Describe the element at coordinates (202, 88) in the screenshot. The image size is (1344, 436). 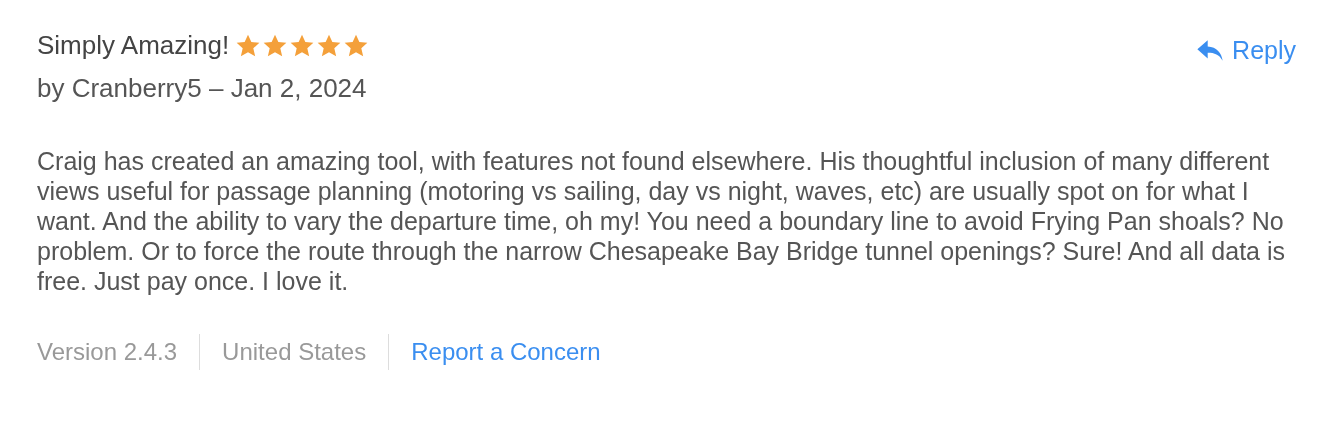
I see `review-byline: by Cranberry5 – Jan 2, 2024` at that location.